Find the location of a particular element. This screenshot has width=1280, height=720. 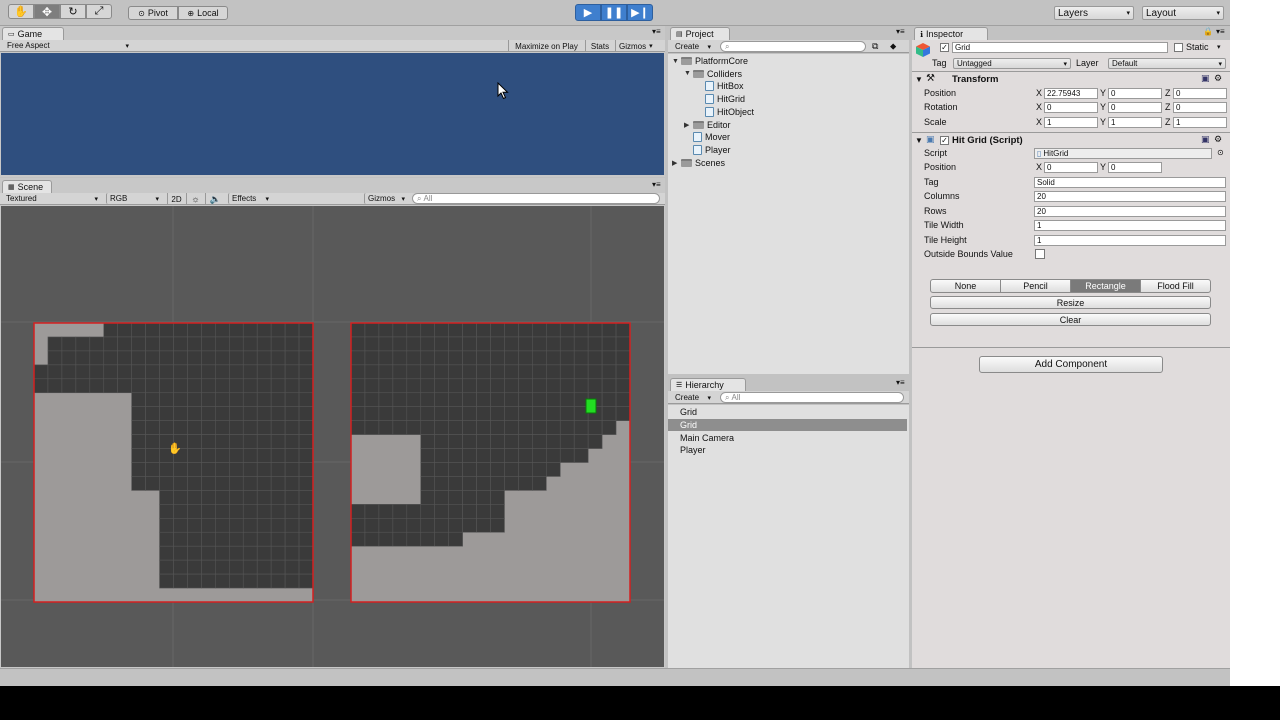

rotate-tool-button: ↻ is located at coordinates (73, 11).